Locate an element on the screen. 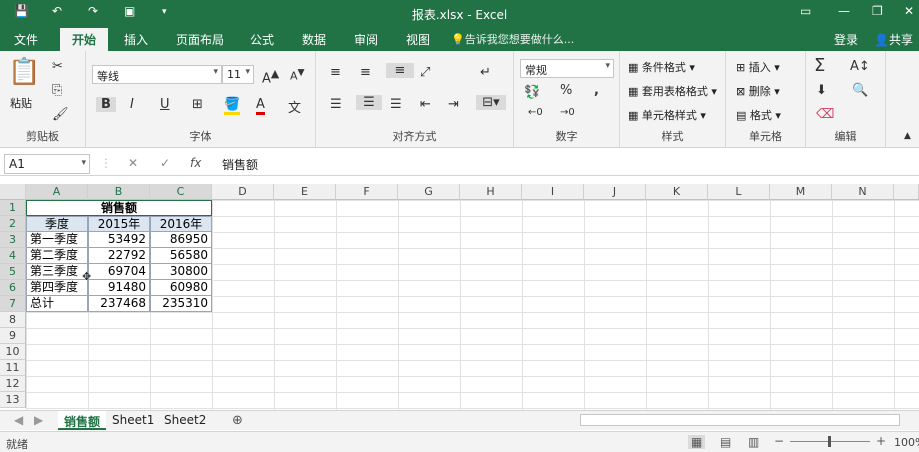 Image resolution: width=919 pixels, height=452 pixels. table-cell: 30800 is located at coordinates (181, 272).